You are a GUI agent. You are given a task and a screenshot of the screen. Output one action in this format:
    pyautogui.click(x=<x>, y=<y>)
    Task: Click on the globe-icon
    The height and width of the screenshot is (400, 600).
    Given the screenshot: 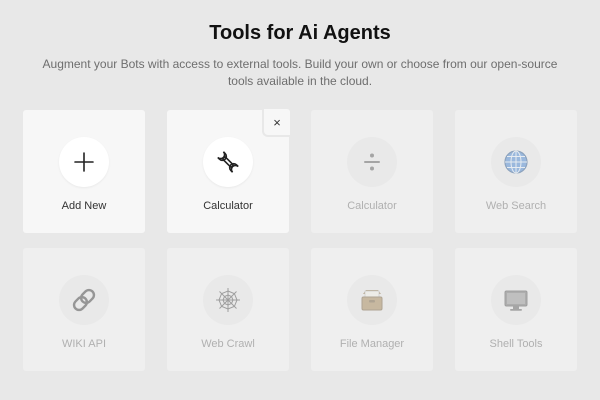 What is the action you would take?
    pyautogui.click(x=516, y=162)
    